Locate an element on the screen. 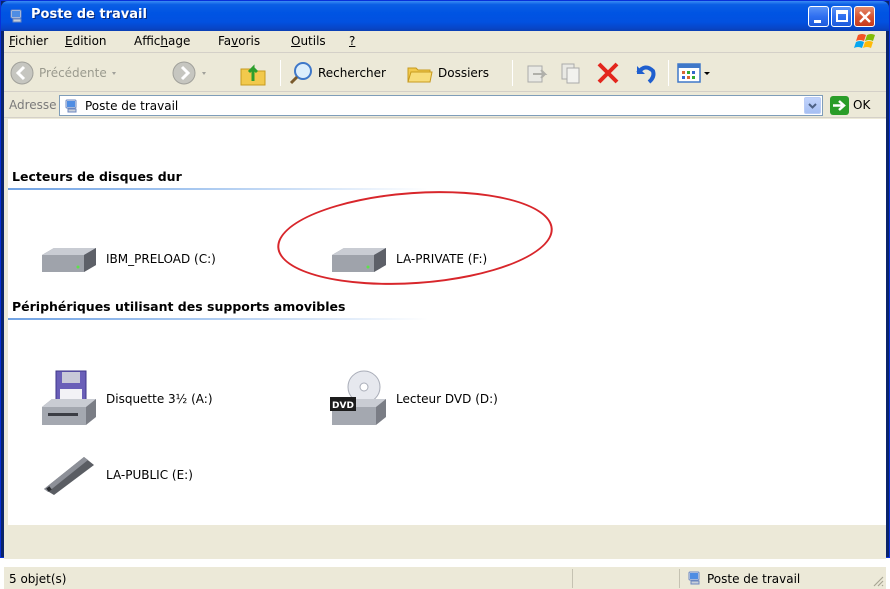 The height and width of the screenshot is (589, 890). title-bar: Poste de travail is located at coordinates (445, 16).